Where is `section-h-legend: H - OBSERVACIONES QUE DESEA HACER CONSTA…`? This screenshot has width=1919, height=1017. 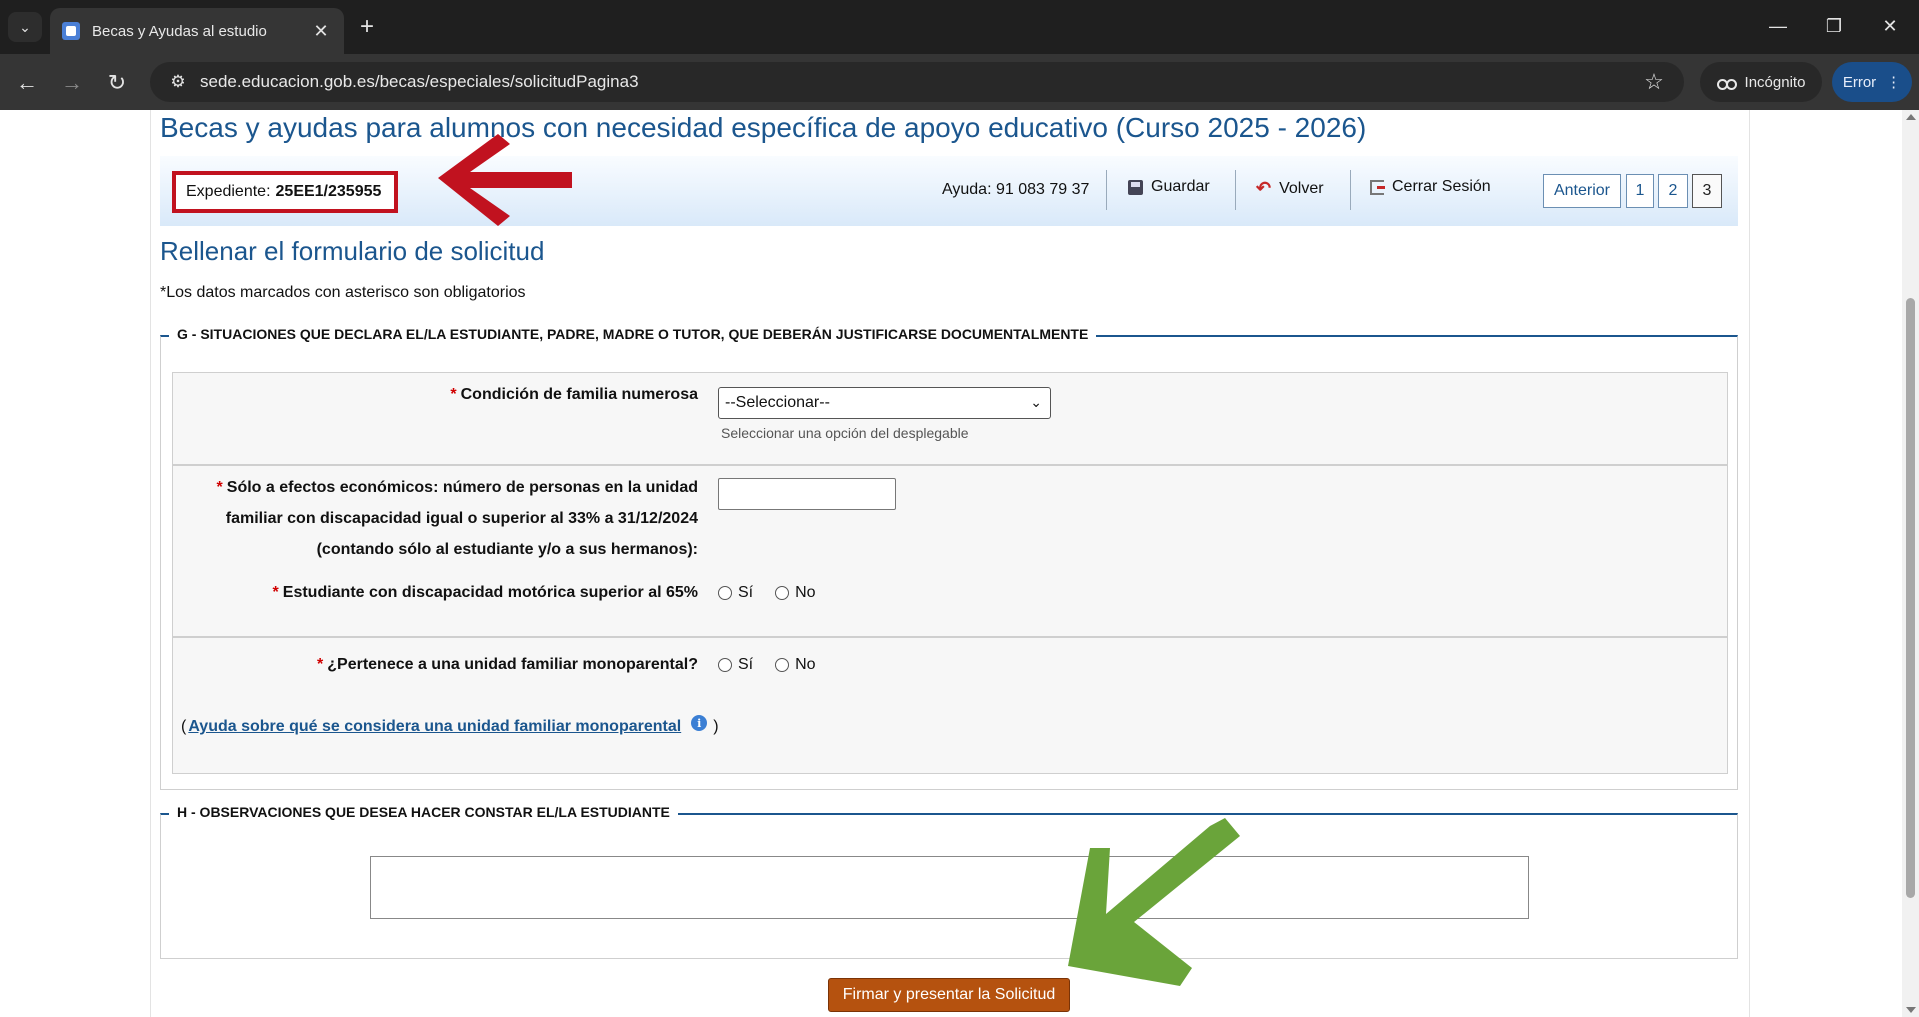
section-h-legend: H - OBSERVACIONES QUE DESEA HACER CONSTA… is located at coordinates (419, 812).